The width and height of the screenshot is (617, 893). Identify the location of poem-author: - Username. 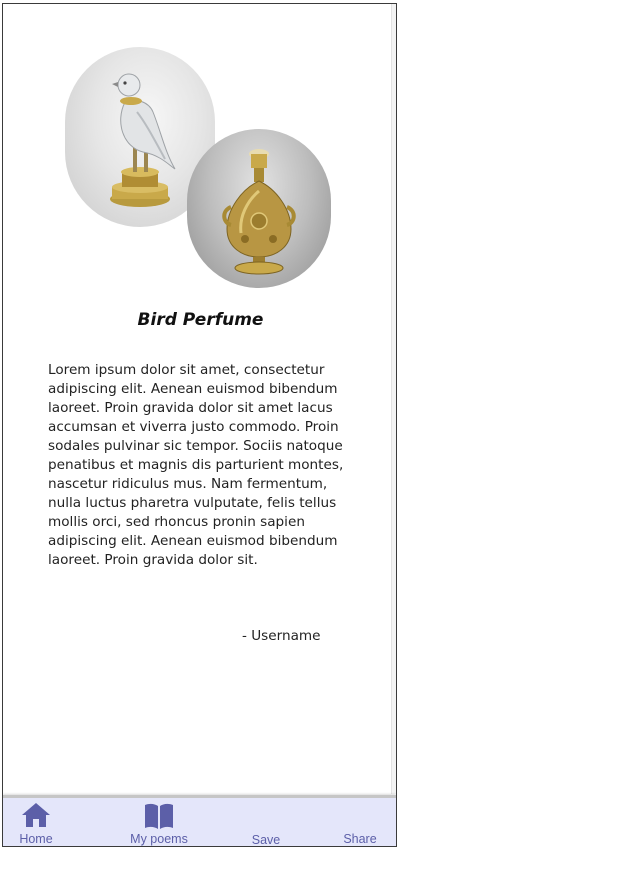
(281, 636).